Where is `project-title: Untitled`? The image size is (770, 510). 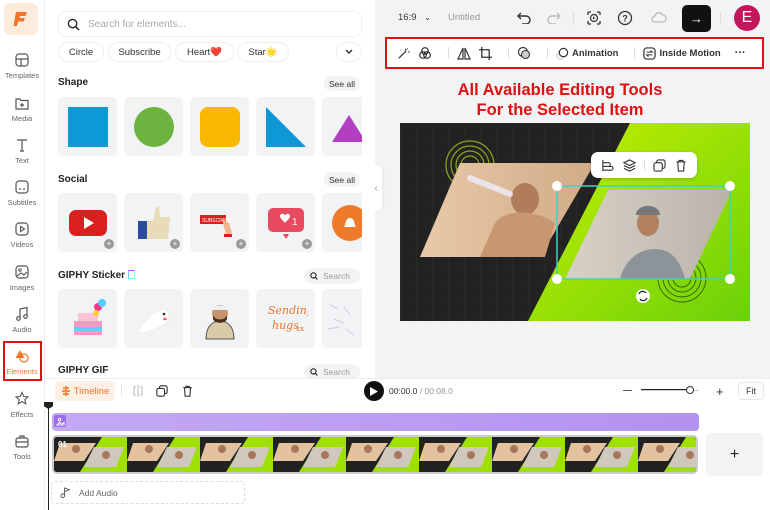 project-title: Untitled is located at coordinates (464, 17).